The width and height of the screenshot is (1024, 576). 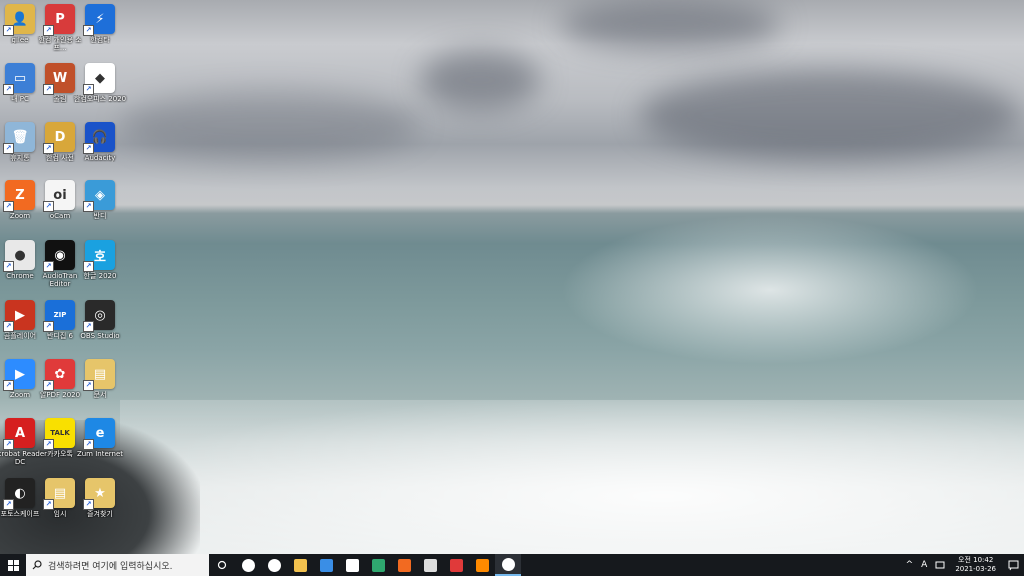 What do you see at coordinates (100, 158) in the screenshot?
I see `desktop-icon-label: Audacity` at bounding box center [100, 158].